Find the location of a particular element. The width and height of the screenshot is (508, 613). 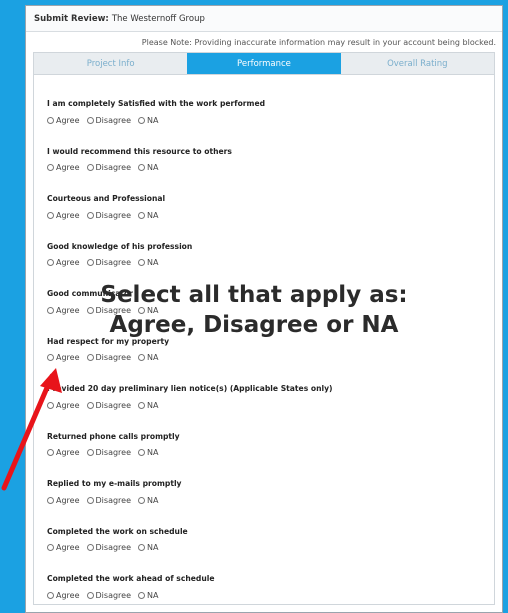

question-label: Good communicator is located at coordinates (90, 293).